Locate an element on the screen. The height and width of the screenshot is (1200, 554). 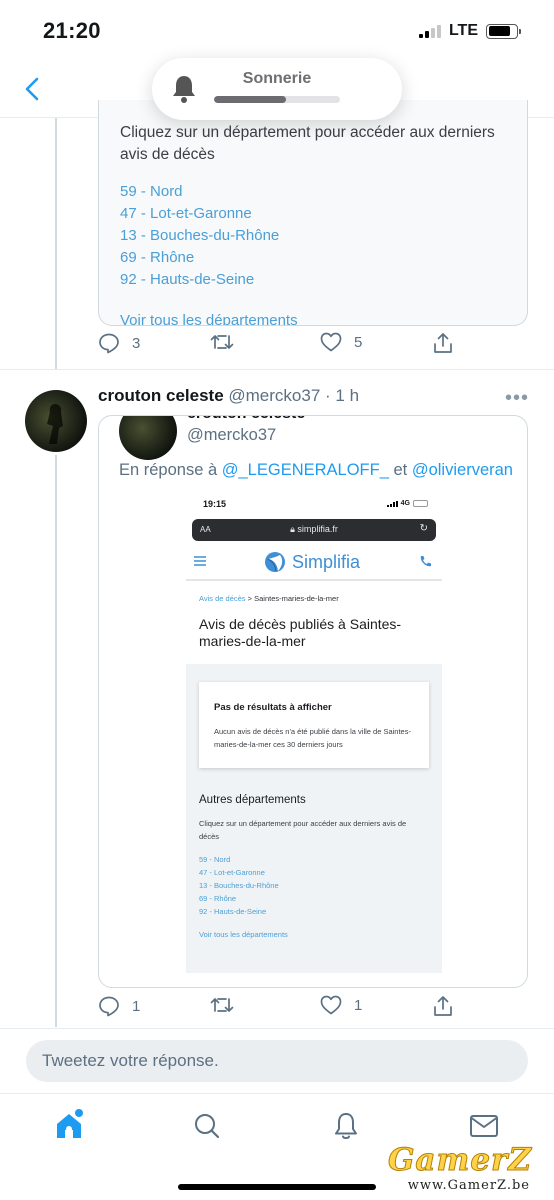
back-button is located at coordinates (32, 89).